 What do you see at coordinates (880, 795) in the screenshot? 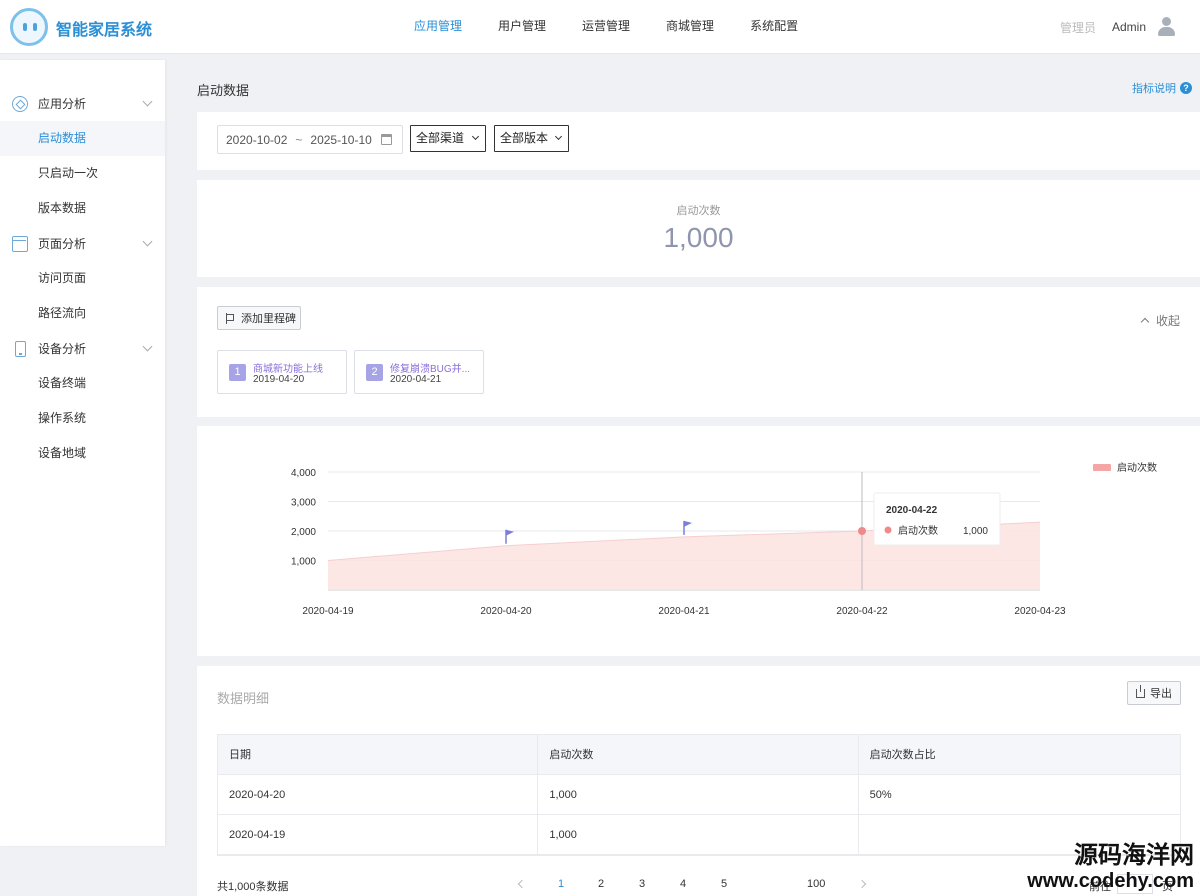
I see `table-cell: 50%` at bounding box center [880, 795].